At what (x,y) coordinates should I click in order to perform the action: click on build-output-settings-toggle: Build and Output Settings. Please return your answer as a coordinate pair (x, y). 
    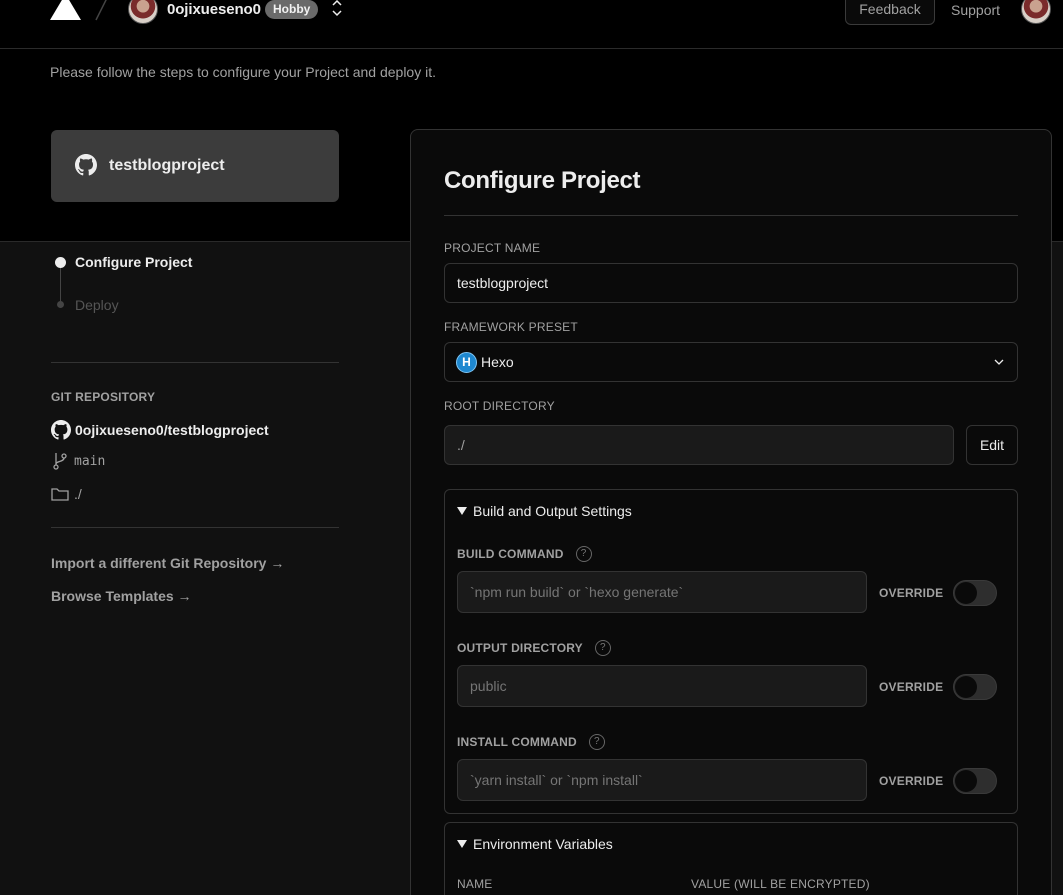
    Looking at the image, I should click on (544, 511).